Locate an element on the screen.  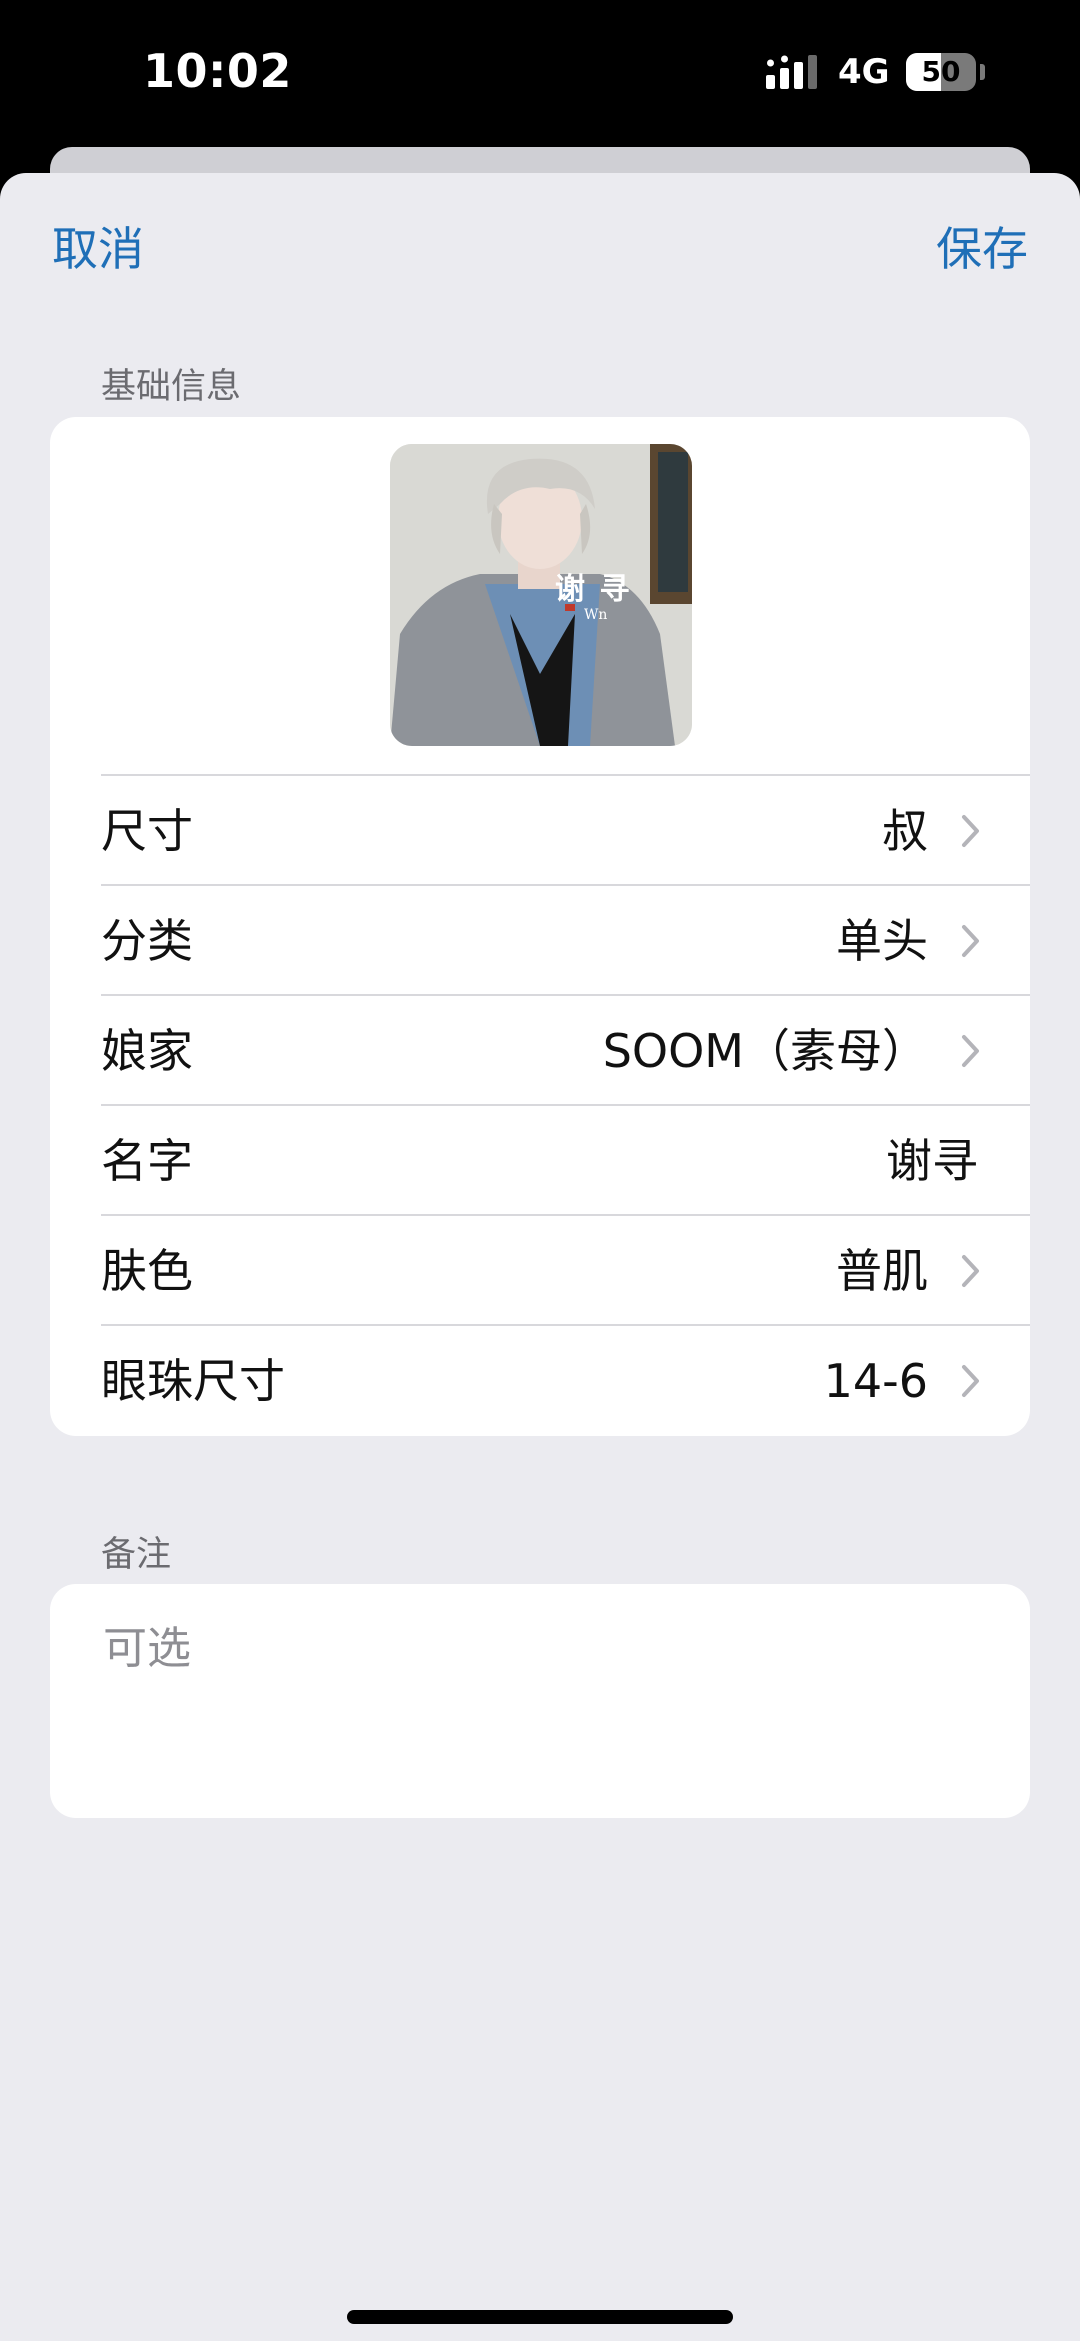
row-category-label: 分类 is located at coordinates (147, 941).